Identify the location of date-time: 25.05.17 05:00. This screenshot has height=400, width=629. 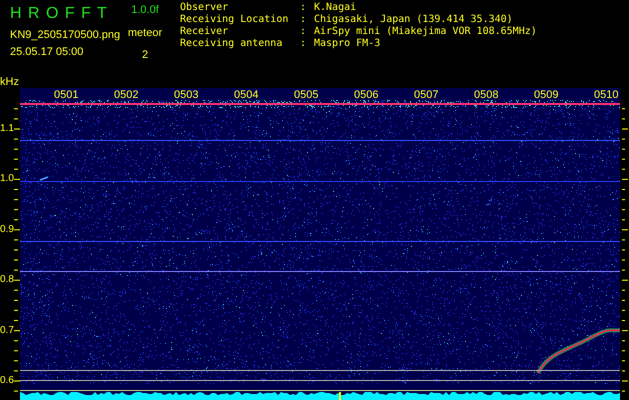
(47, 52).